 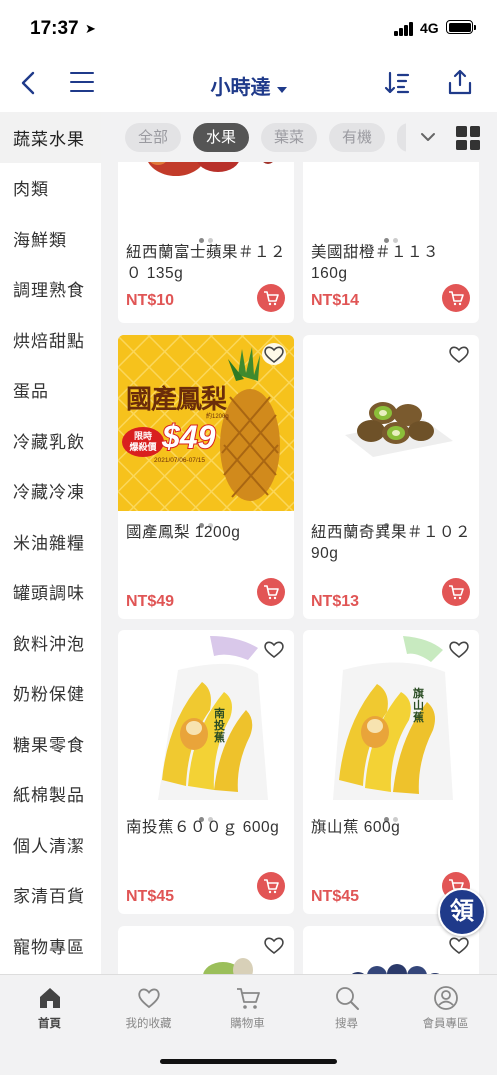 What do you see at coordinates (50, 491) in the screenshot?
I see `sidebar-item-frozen: 冷藏冷凍` at bounding box center [50, 491].